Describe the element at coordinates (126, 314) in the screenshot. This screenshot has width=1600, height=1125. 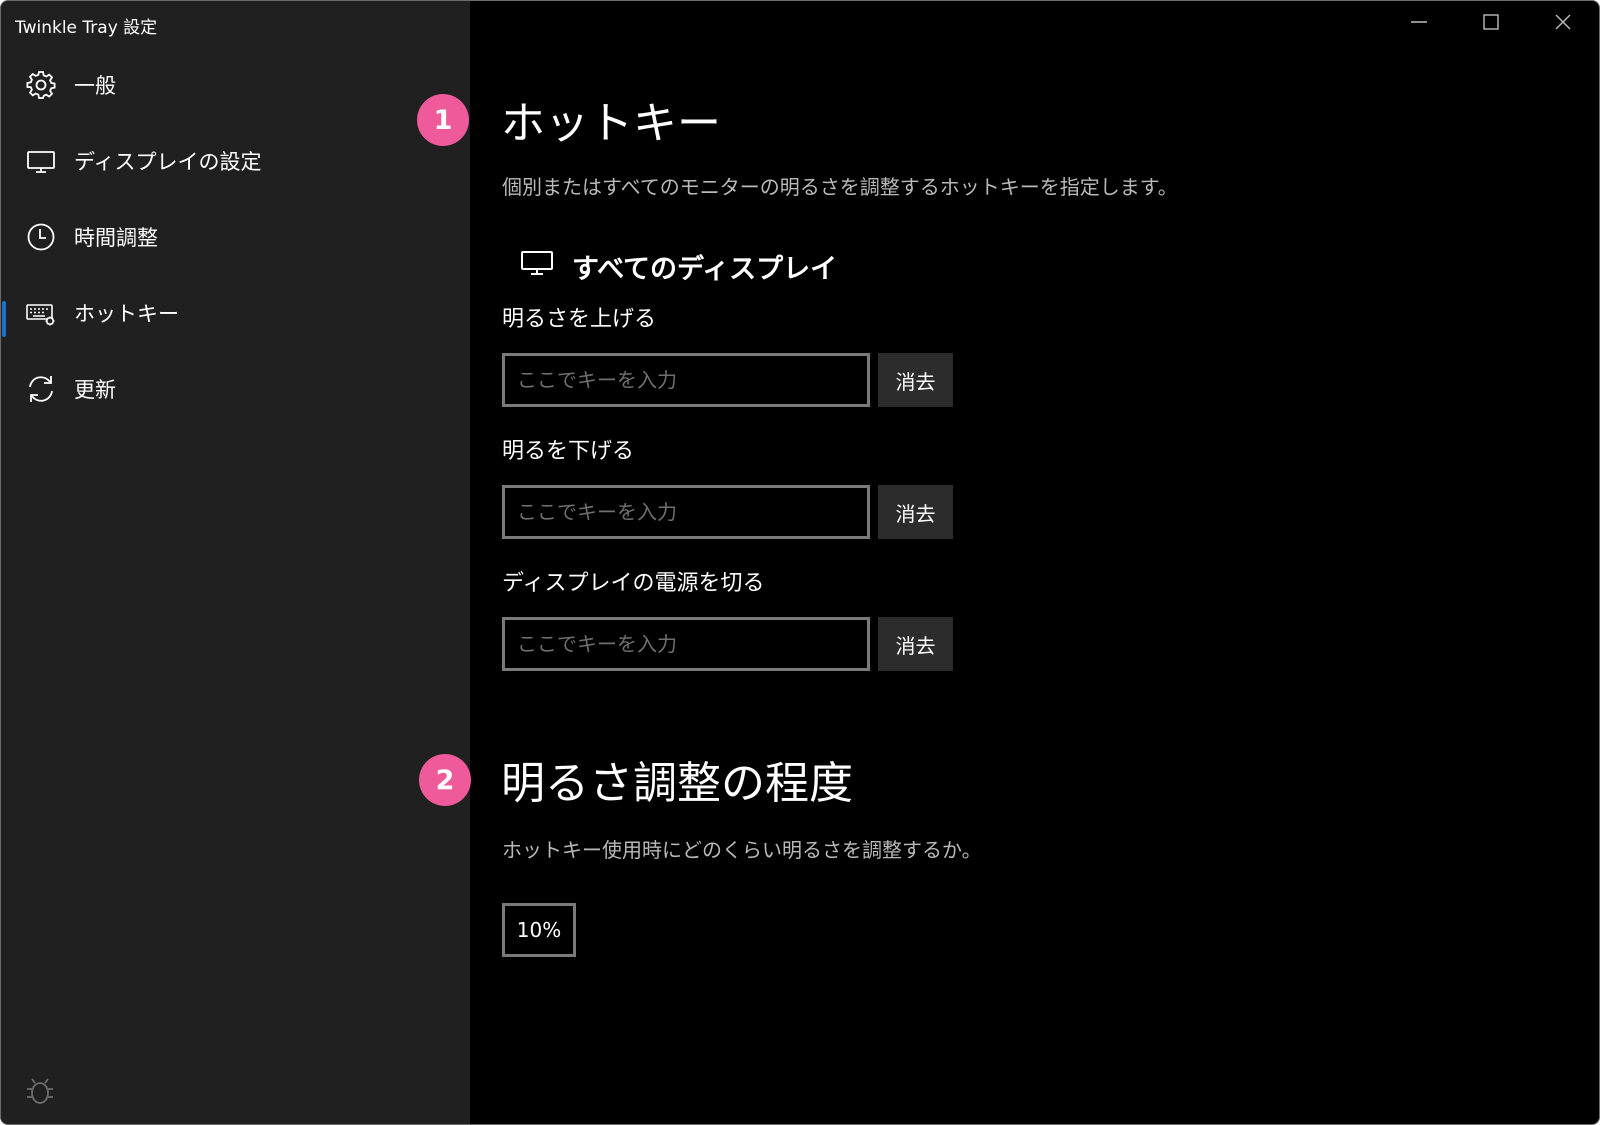
I see `sidebar-item-label: ホットキー` at that location.